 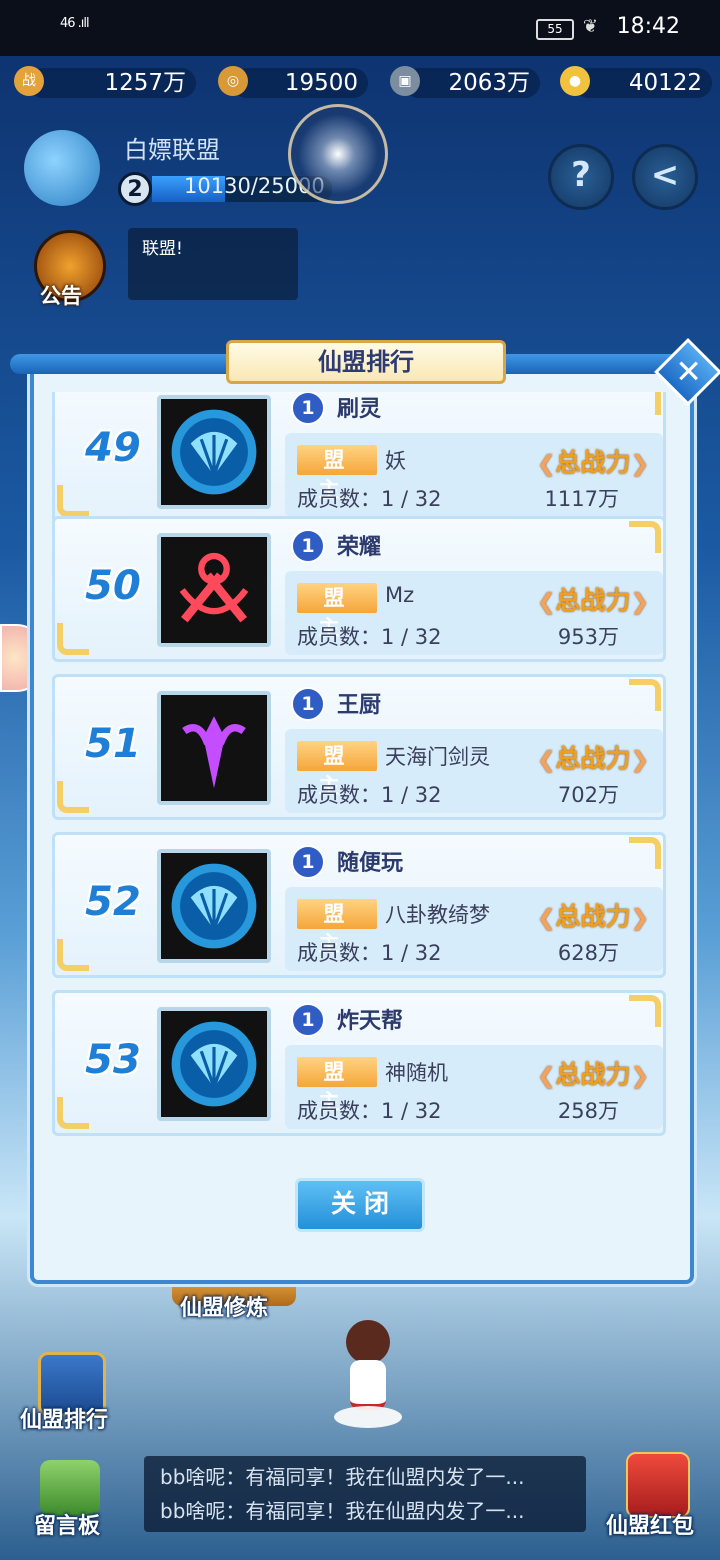 I want to click on currency-value: 1257万, so click(x=145, y=83).